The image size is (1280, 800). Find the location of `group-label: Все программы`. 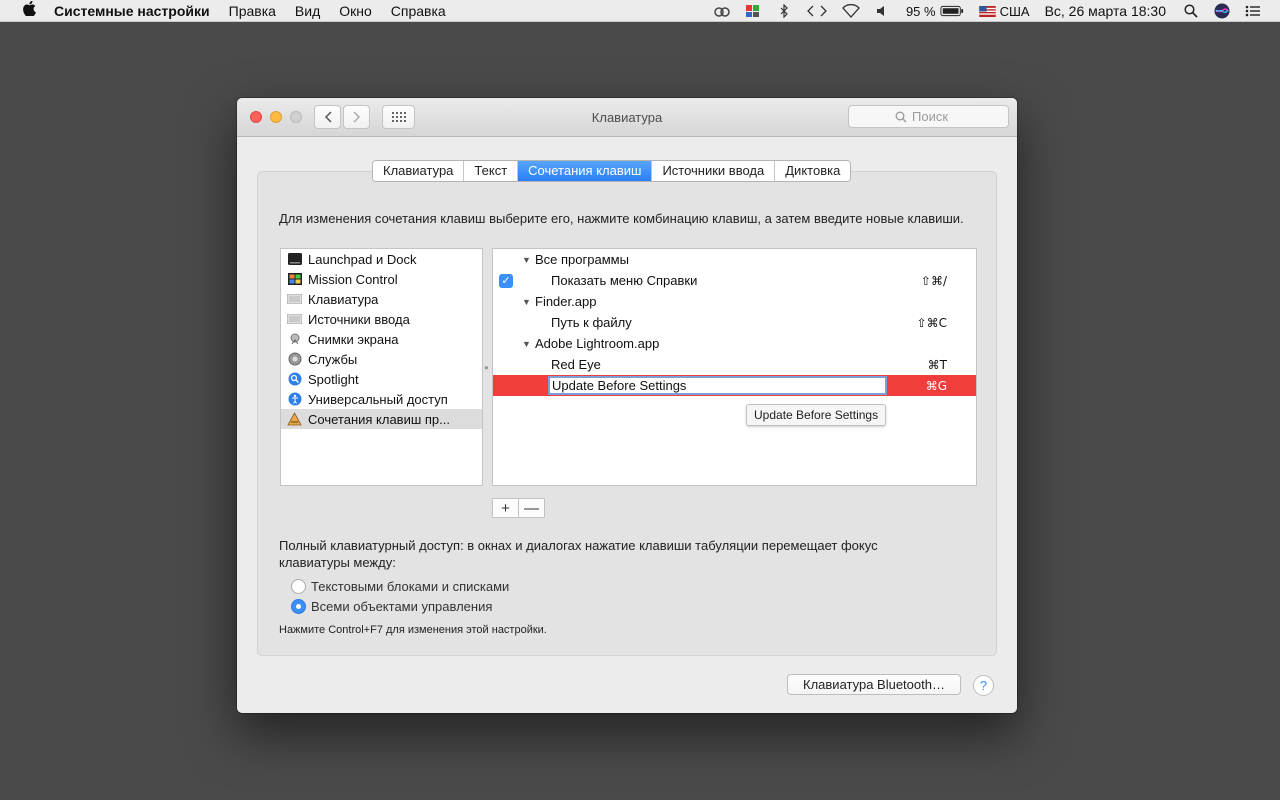

group-label: Все программы is located at coordinates (582, 259).